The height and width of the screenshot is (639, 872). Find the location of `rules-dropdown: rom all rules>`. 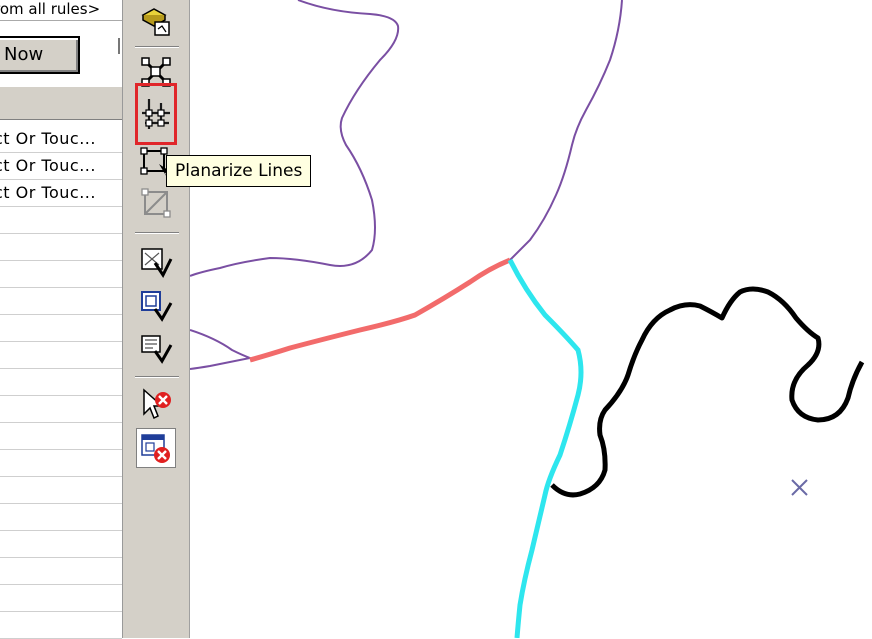

rules-dropdown: rom all rules> is located at coordinates (63, 10).